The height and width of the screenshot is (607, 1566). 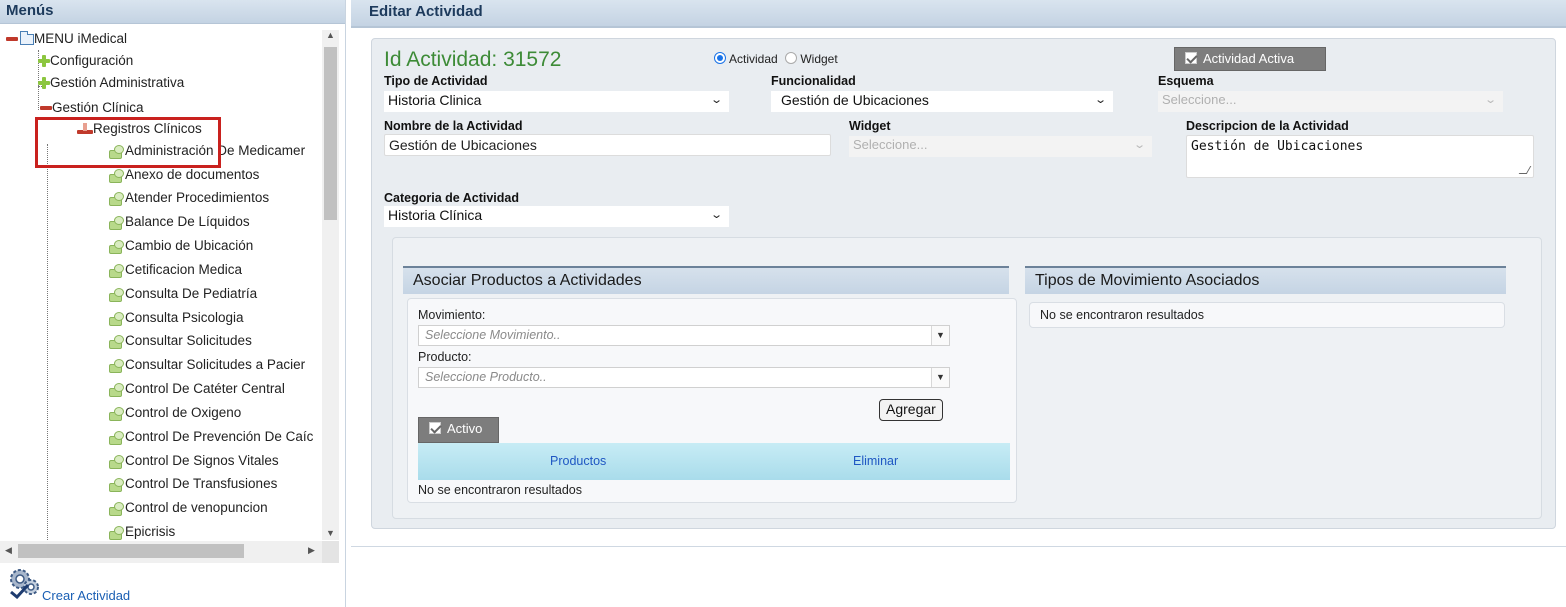 I want to click on movimientos-section-title: Tipos de Movimiento Asociados, so click(x=1265, y=280).